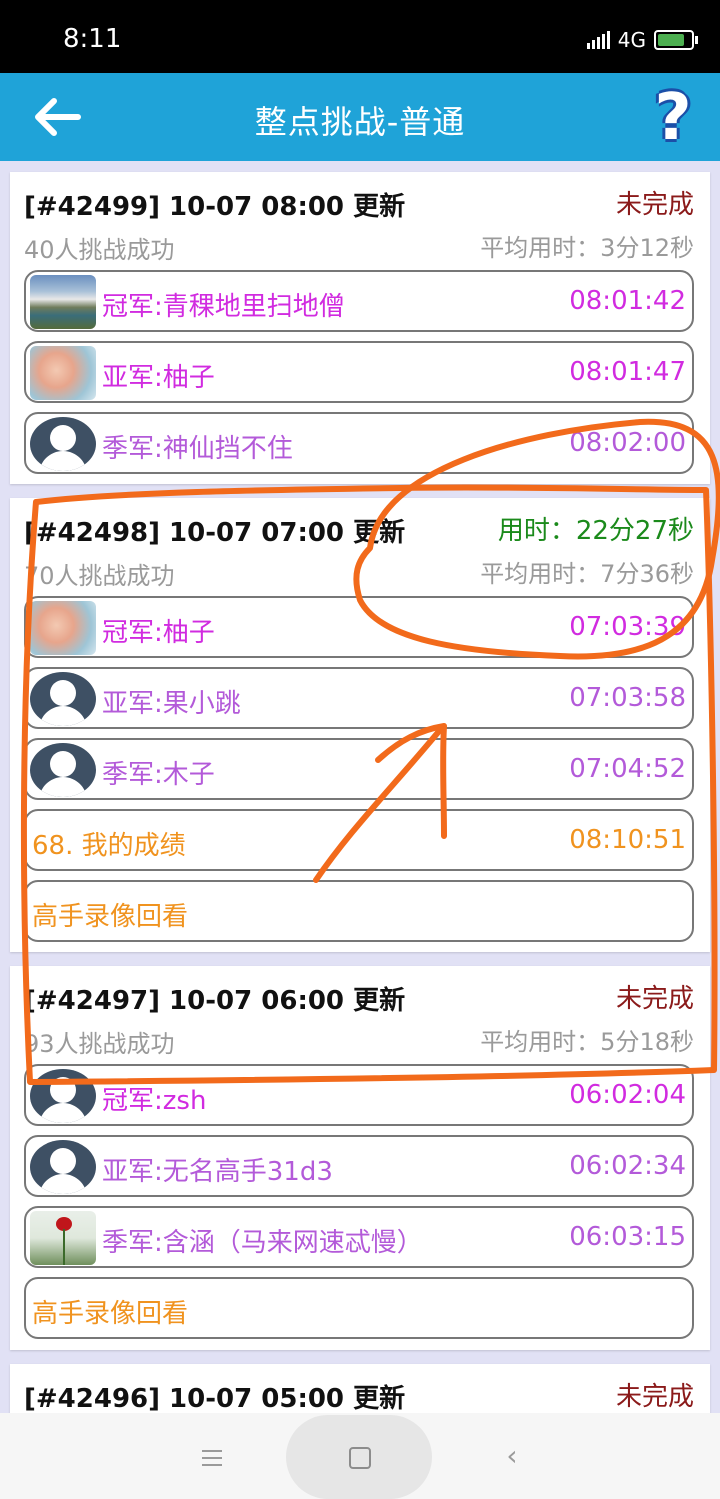  Describe the element at coordinates (359, 1095) in the screenshot. I see `champion-row: 冠军:zsh 06:02:04` at that location.